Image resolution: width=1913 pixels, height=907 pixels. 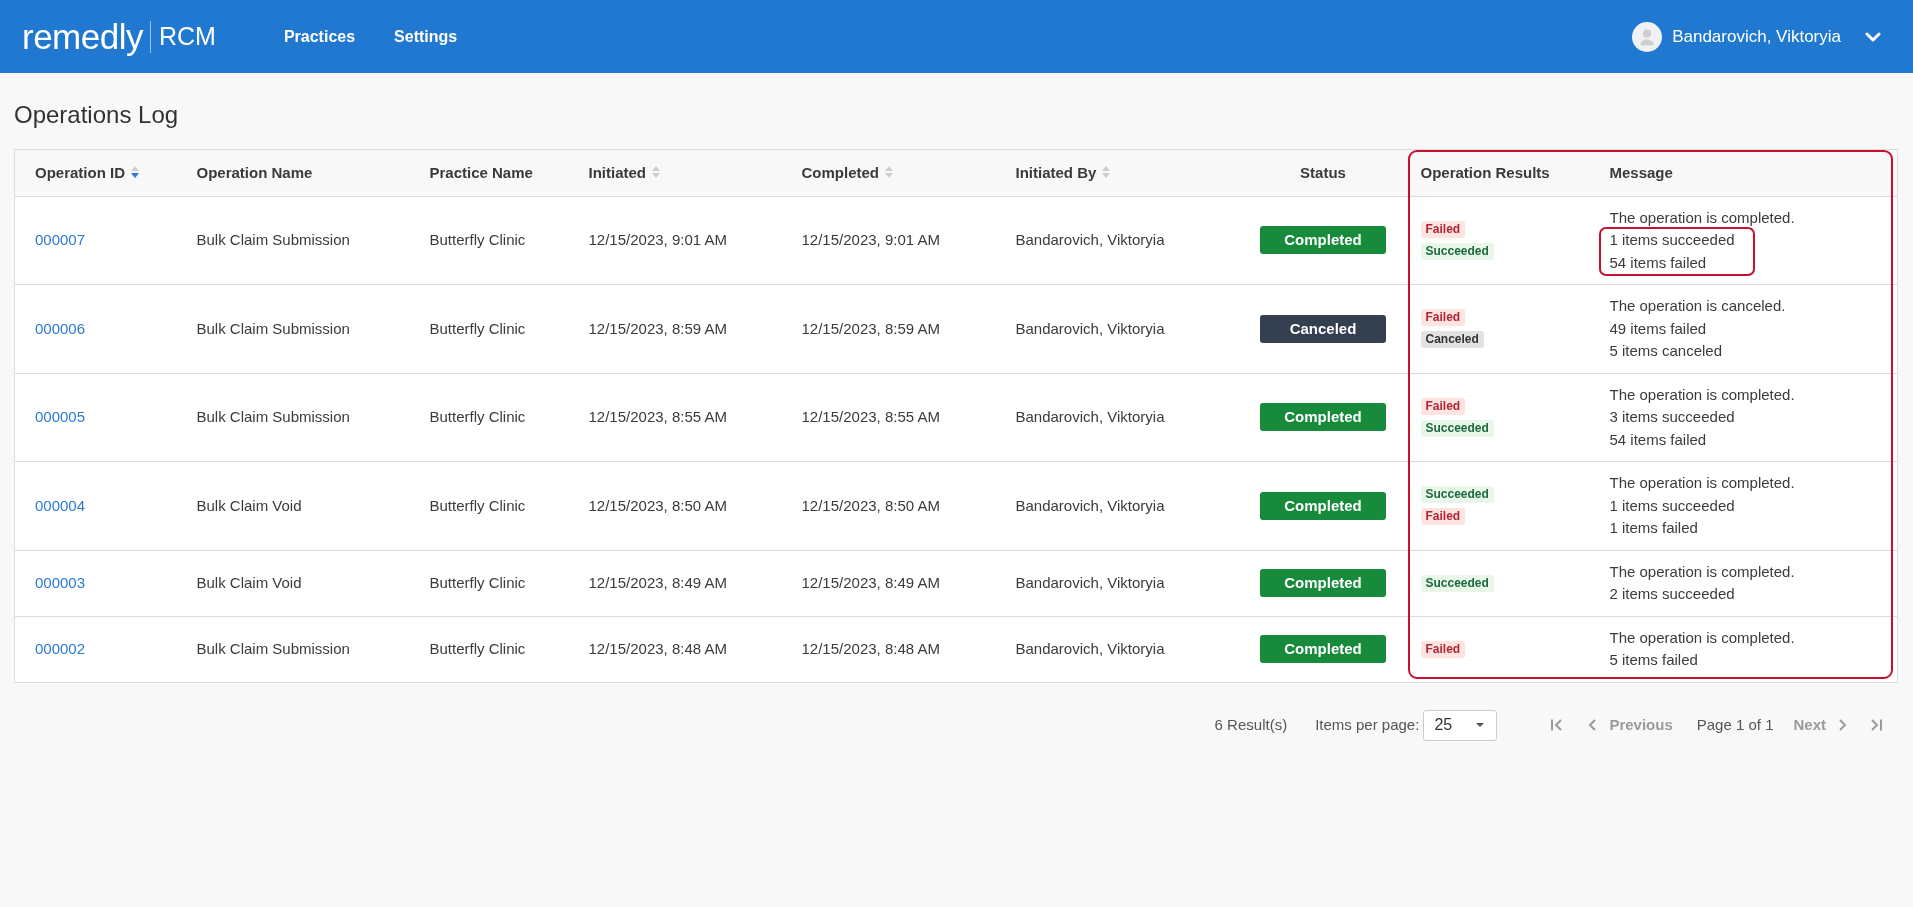 What do you see at coordinates (1120, 172) in the screenshot?
I see `column-header: Initiated By` at bounding box center [1120, 172].